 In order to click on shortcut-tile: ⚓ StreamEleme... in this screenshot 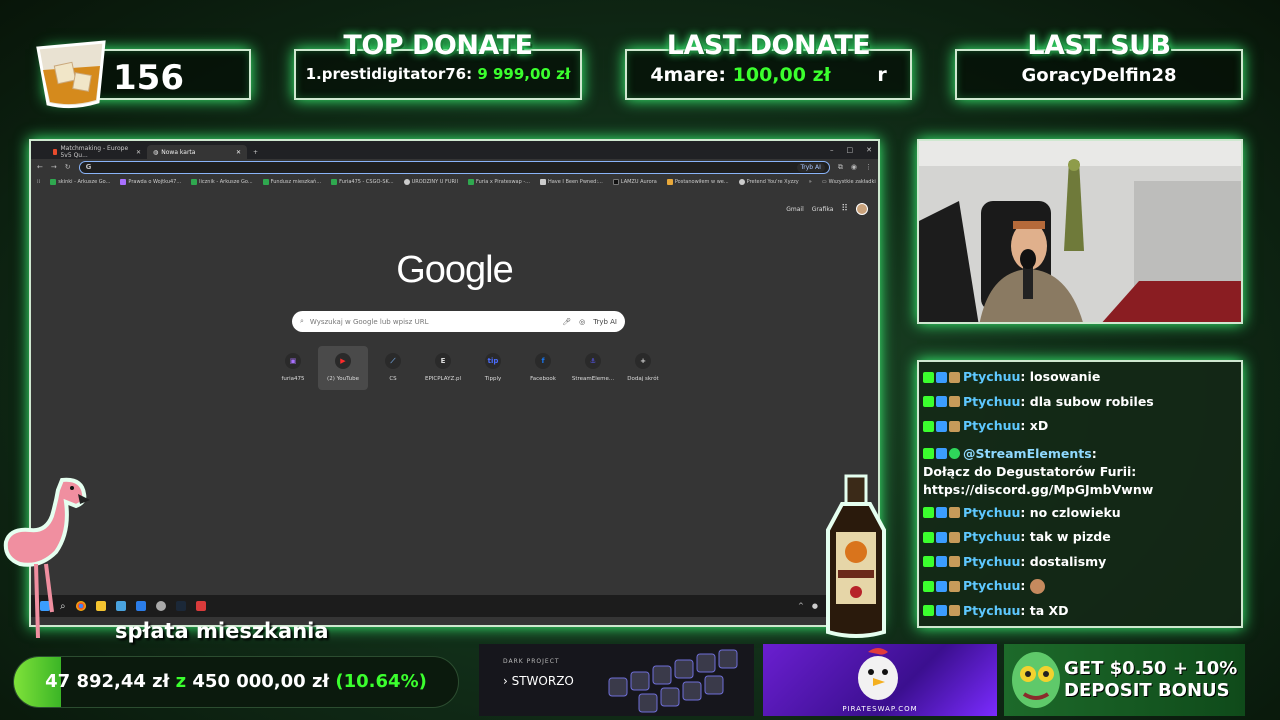, I will do `click(593, 368)`.